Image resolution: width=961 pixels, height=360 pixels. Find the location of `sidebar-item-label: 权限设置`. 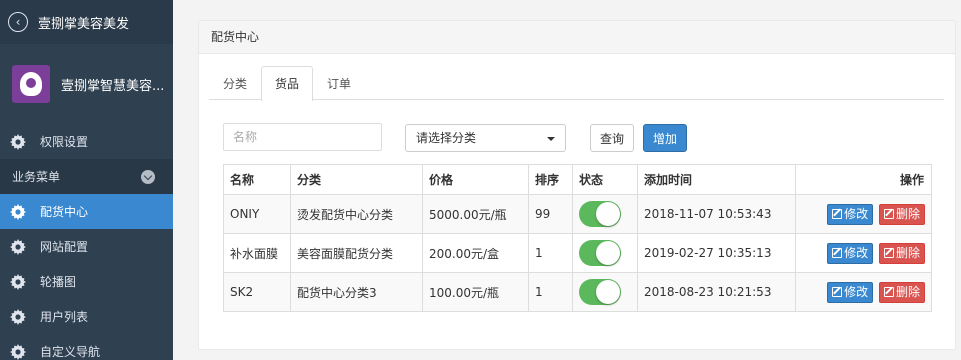

sidebar-item-label: 权限设置 is located at coordinates (64, 142).